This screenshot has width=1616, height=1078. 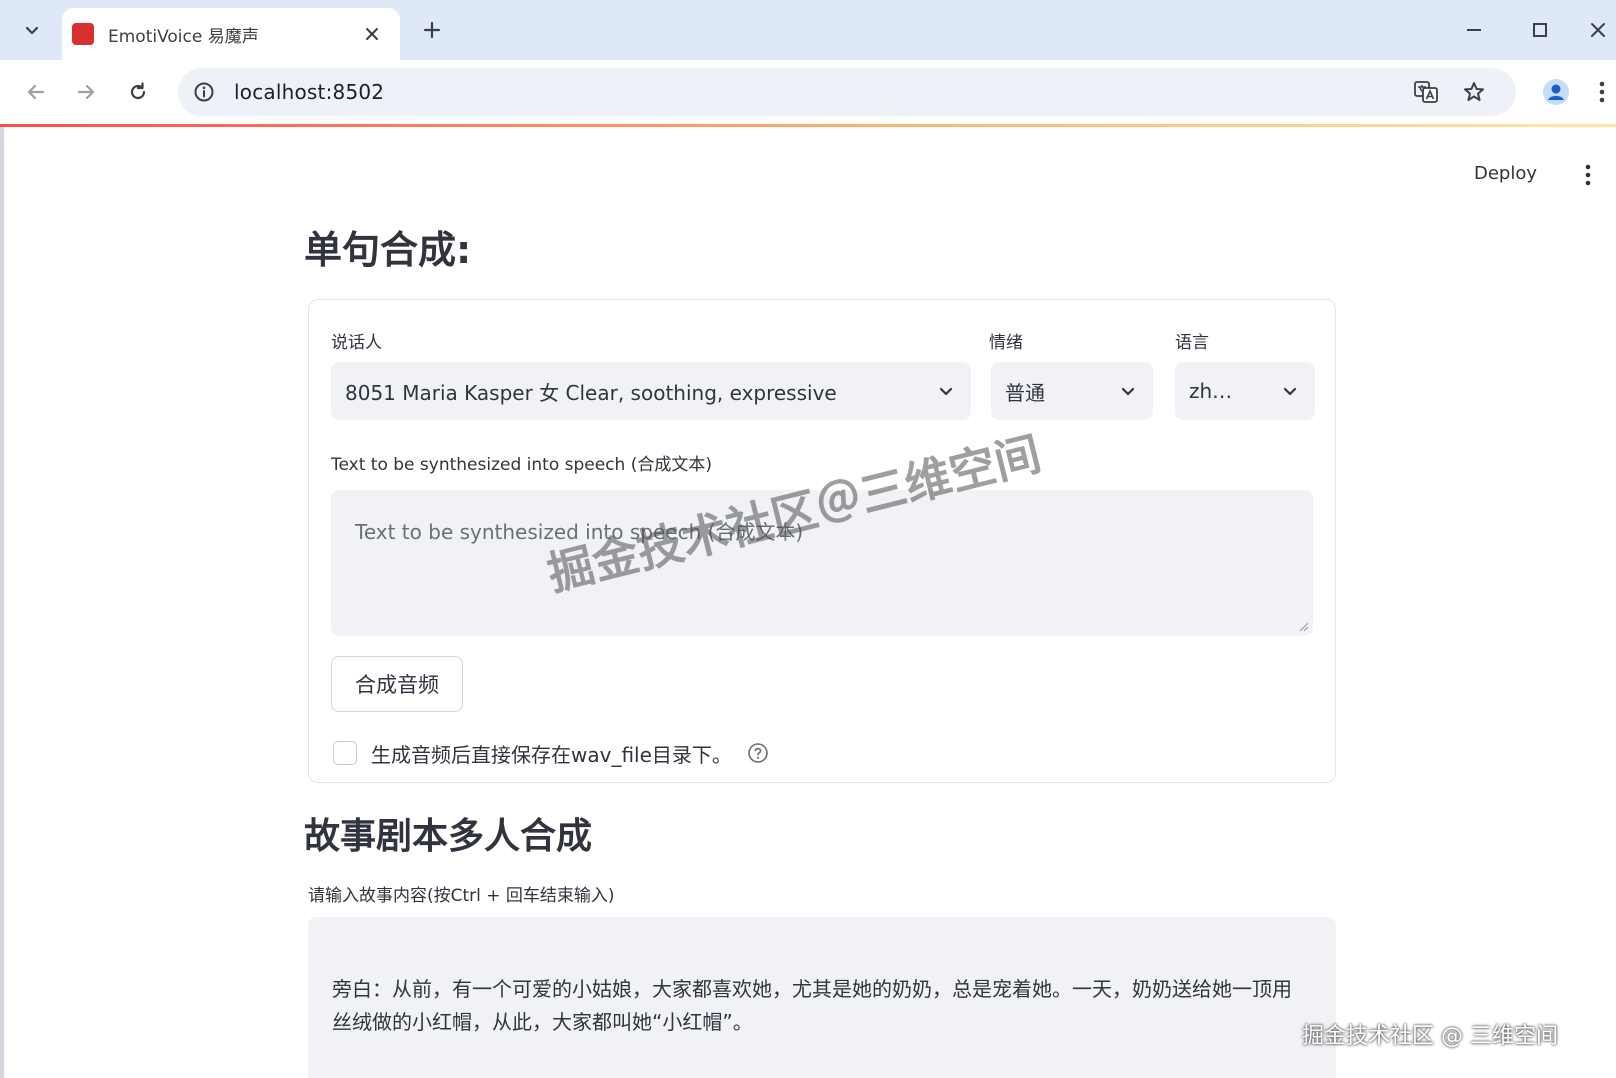 I want to click on browser-tab-strip: EmotiVoice 易魔声, so click(x=808, y=30).